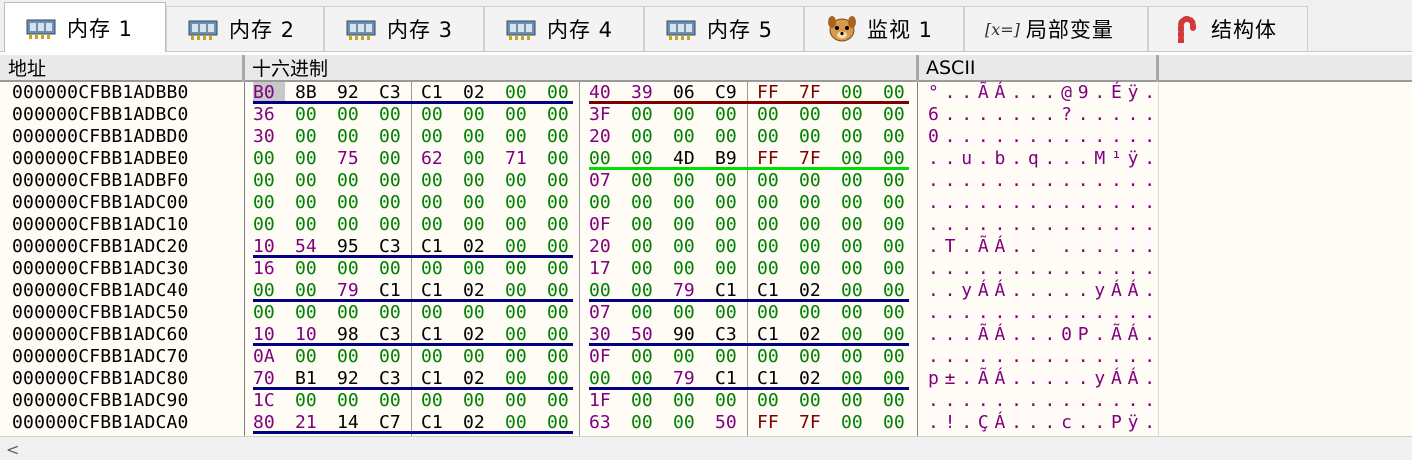  I want to click on column-header-hex: 十六进制, so click(581, 68).